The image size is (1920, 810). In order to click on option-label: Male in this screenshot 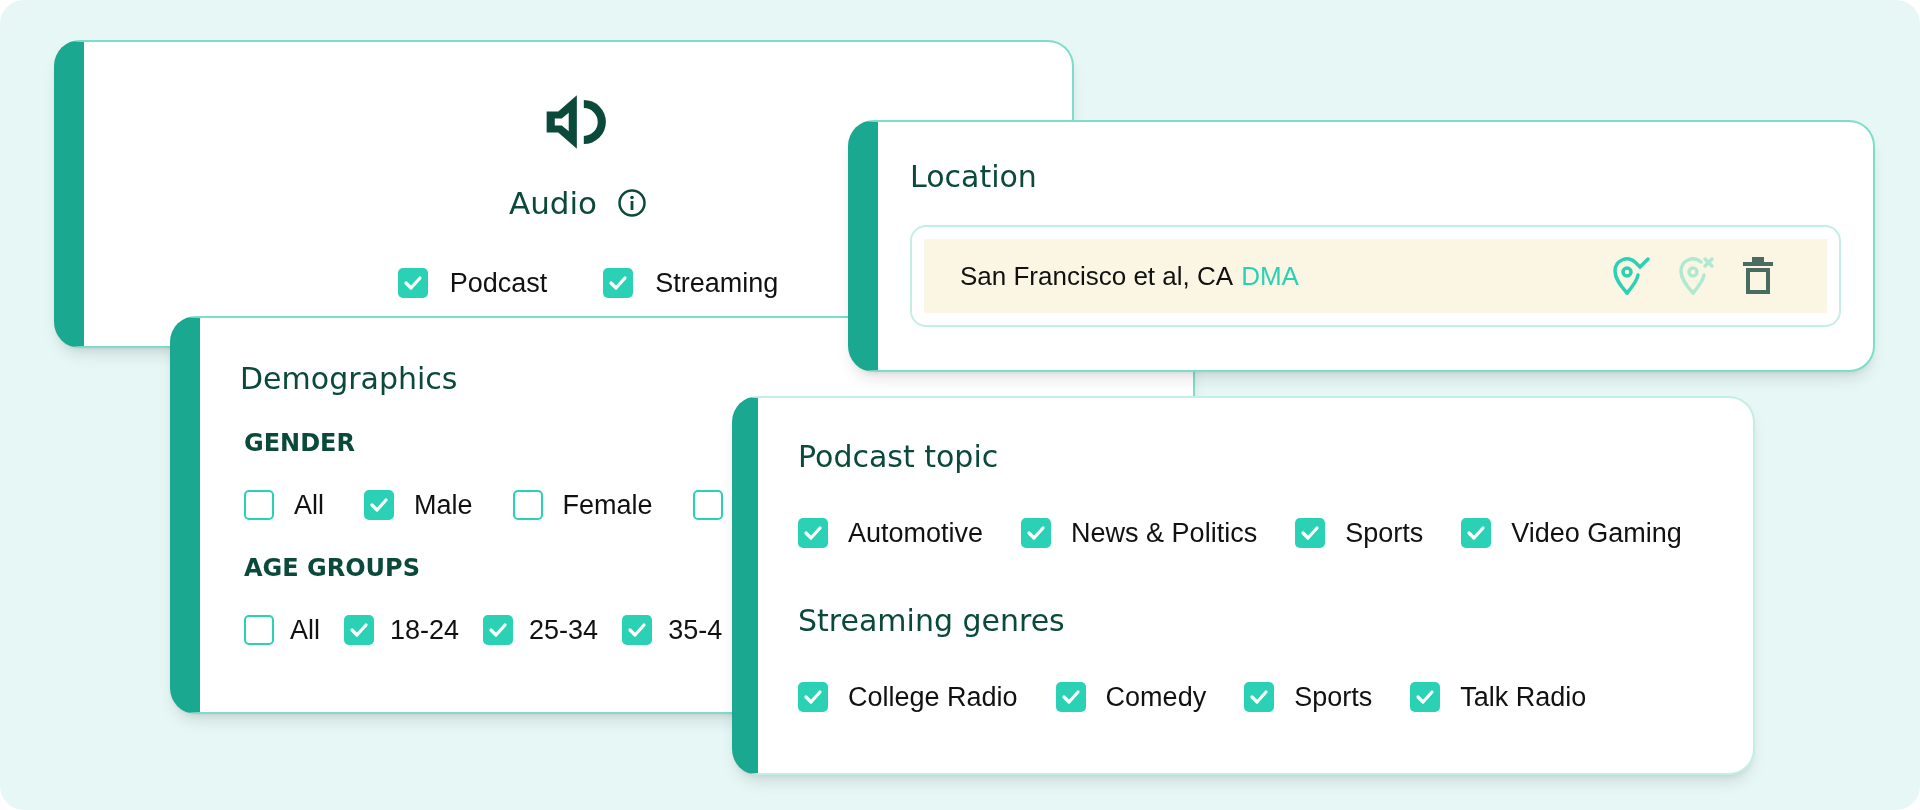, I will do `click(443, 505)`.